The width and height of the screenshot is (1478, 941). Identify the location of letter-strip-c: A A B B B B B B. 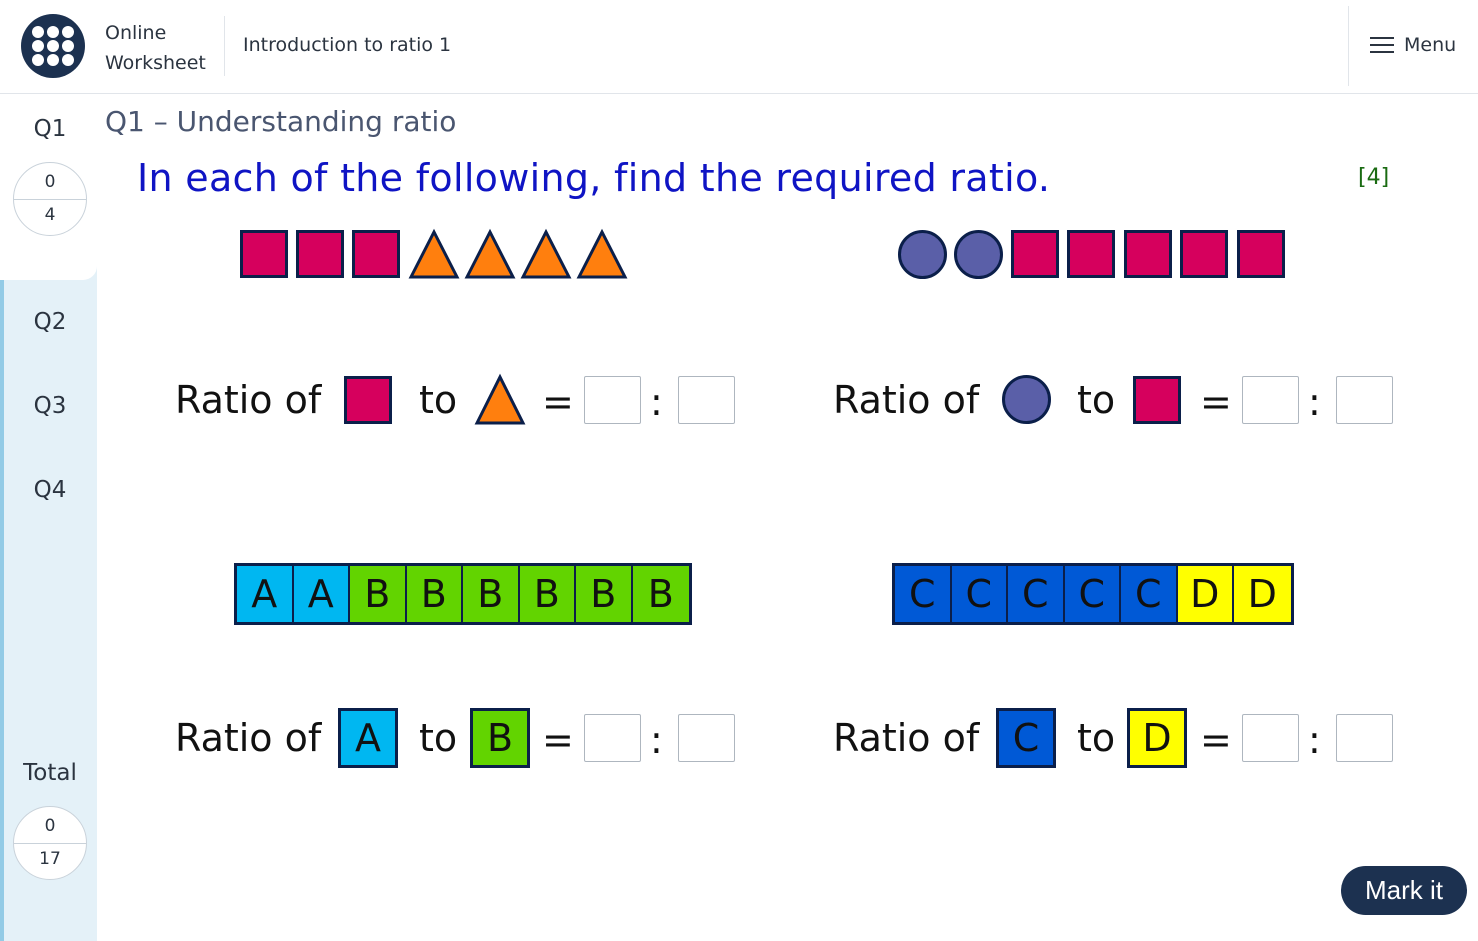
(463, 594).